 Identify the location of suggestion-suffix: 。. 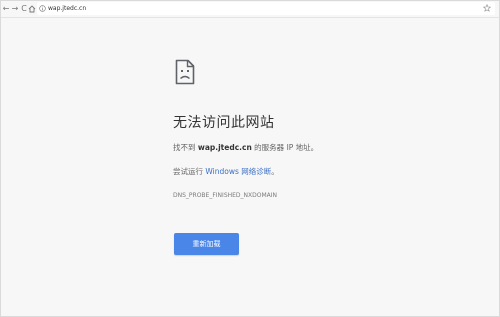
(275, 171).